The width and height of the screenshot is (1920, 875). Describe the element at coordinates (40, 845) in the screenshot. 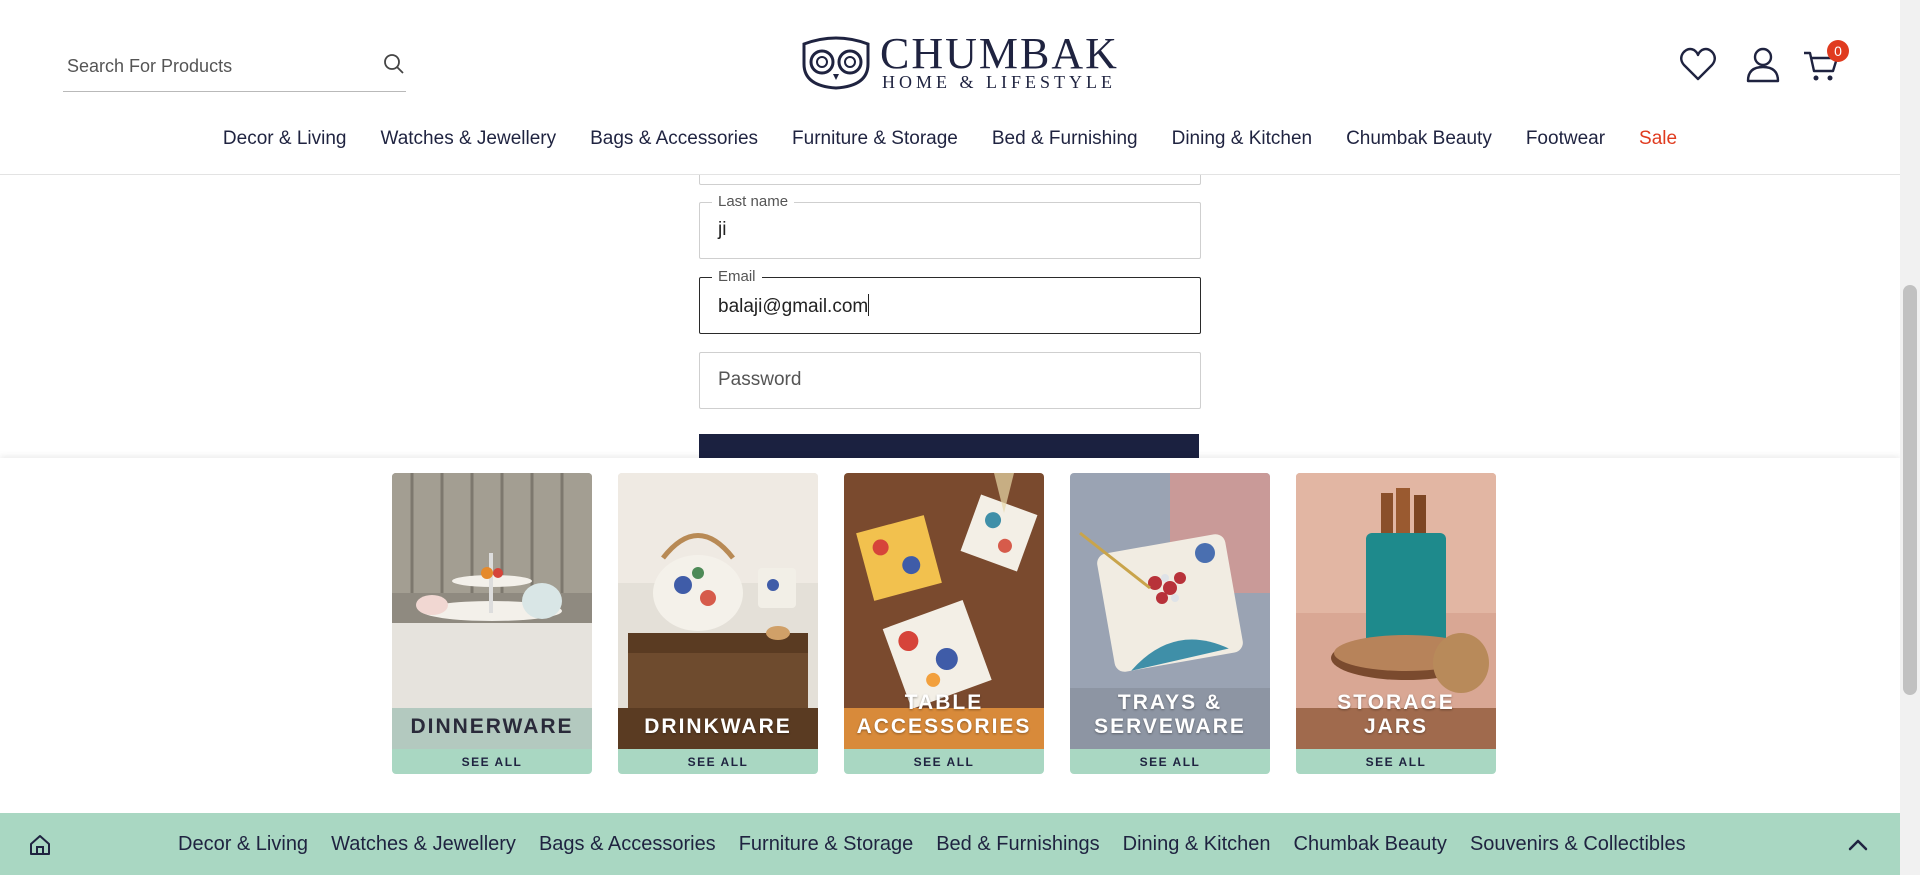

I see `home-icon` at that location.